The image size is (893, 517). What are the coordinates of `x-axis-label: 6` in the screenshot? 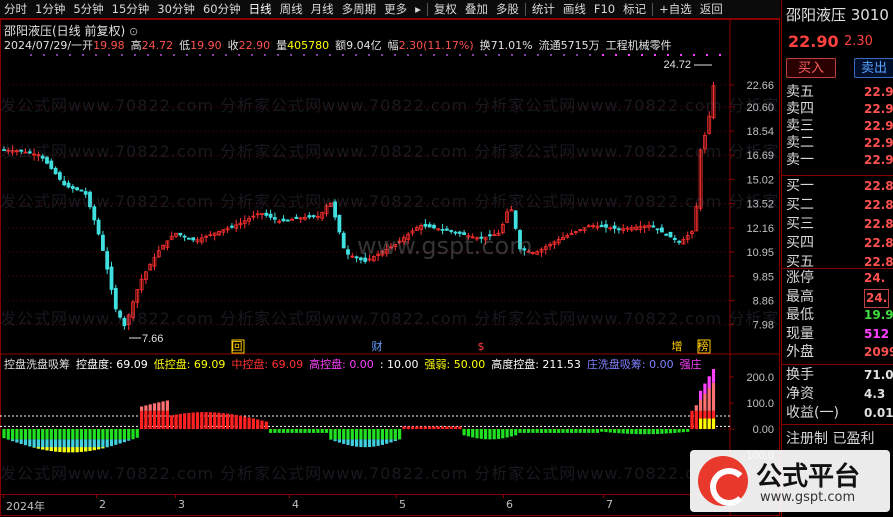 It's located at (509, 504).